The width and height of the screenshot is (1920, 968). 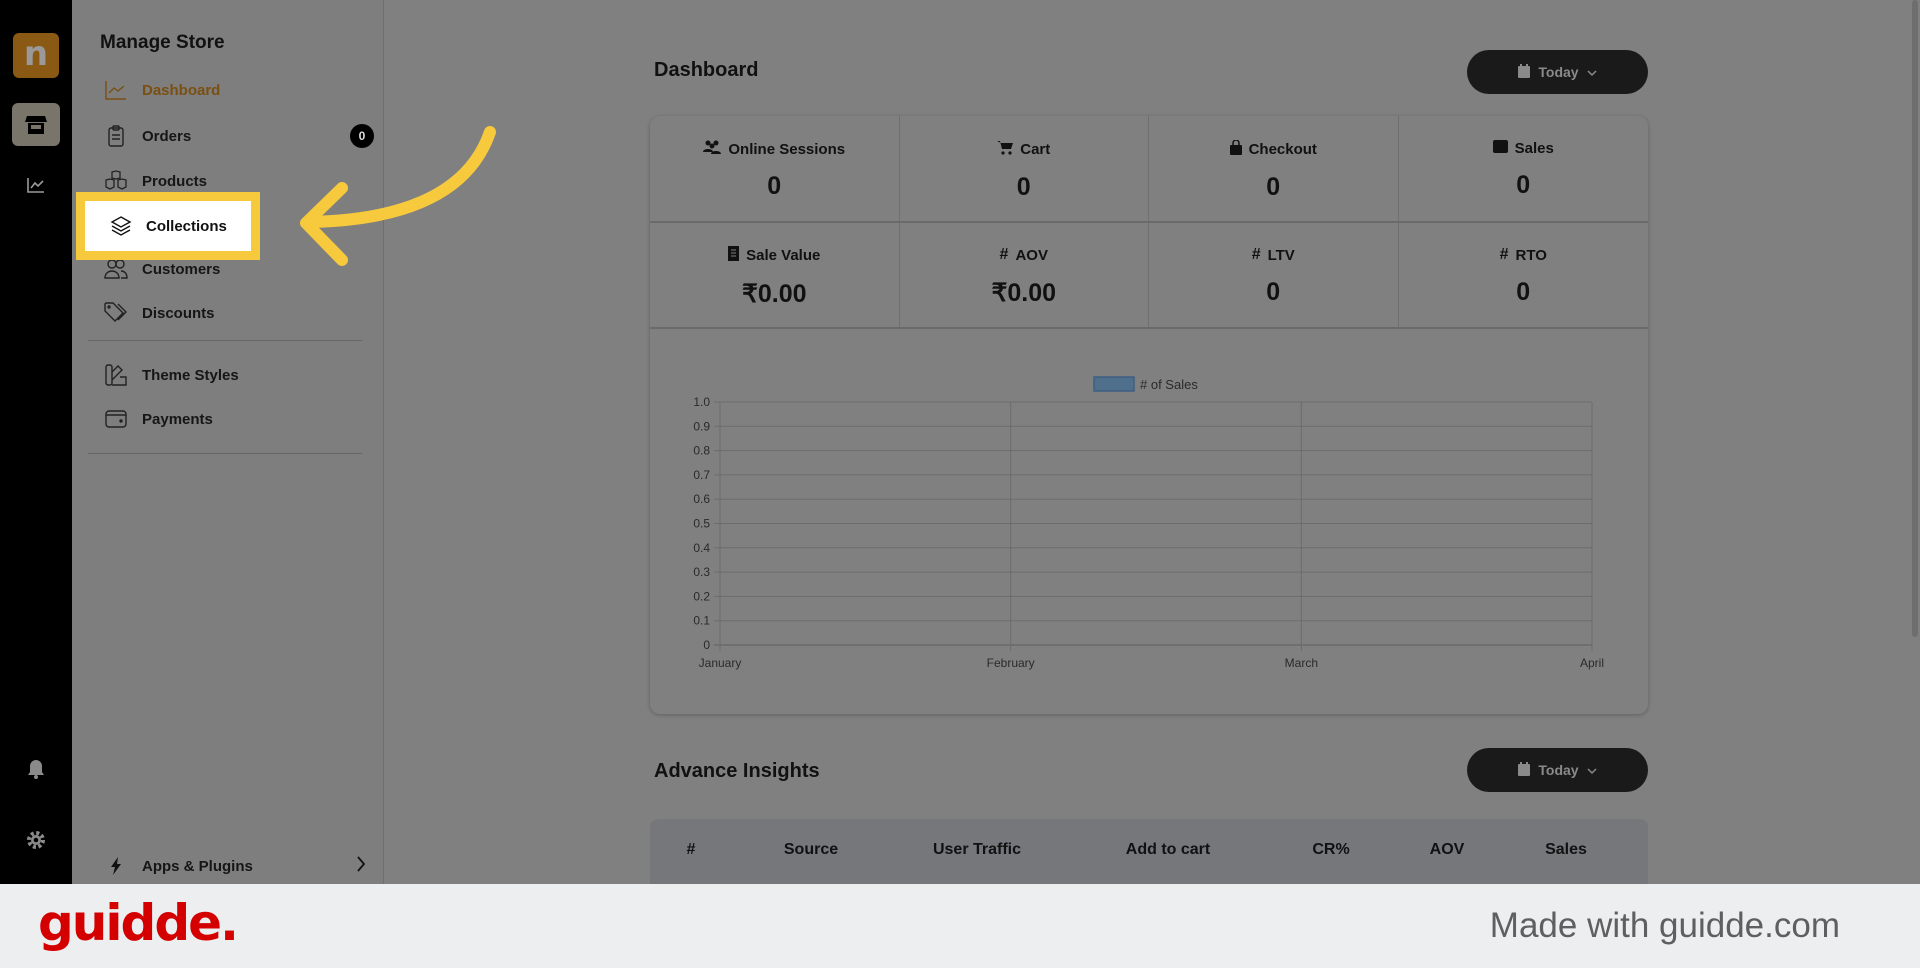 I want to click on receipt-icon, so click(x=734, y=255).